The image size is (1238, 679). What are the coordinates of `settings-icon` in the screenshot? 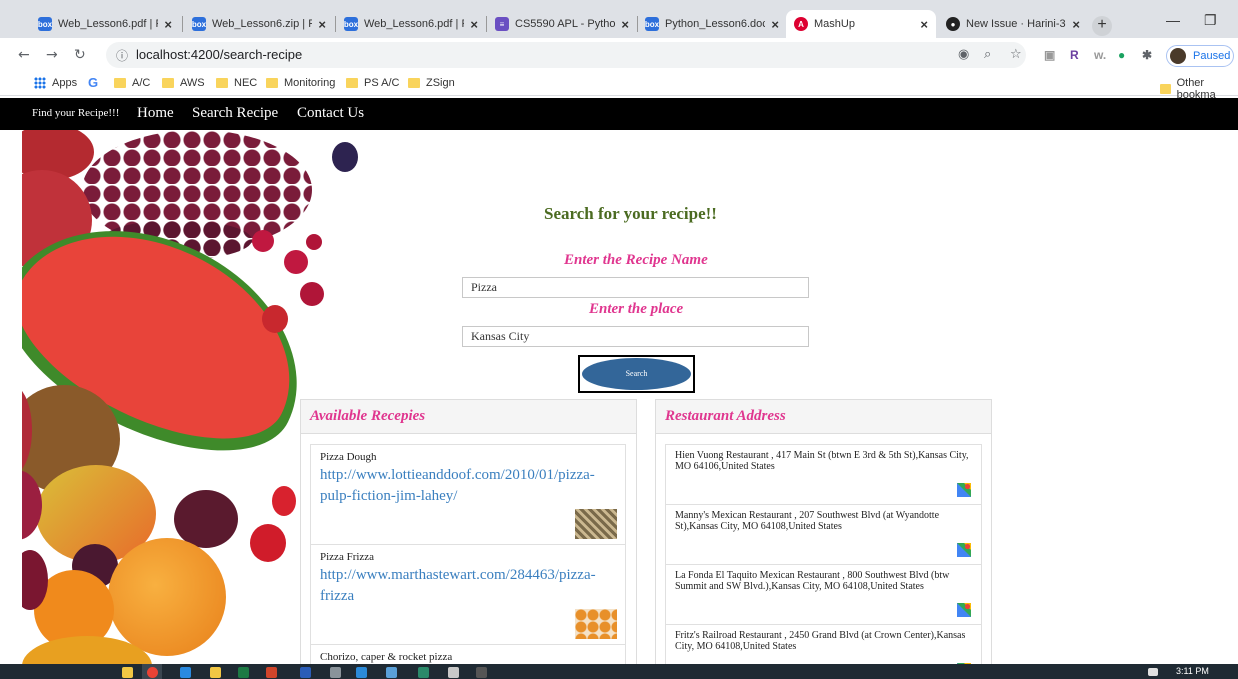 It's located at (335, 672).